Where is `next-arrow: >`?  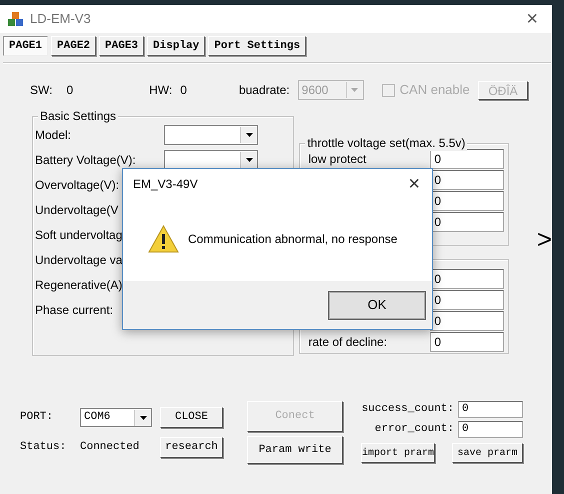
next-arrow: > is located at coordinates (544, 240).